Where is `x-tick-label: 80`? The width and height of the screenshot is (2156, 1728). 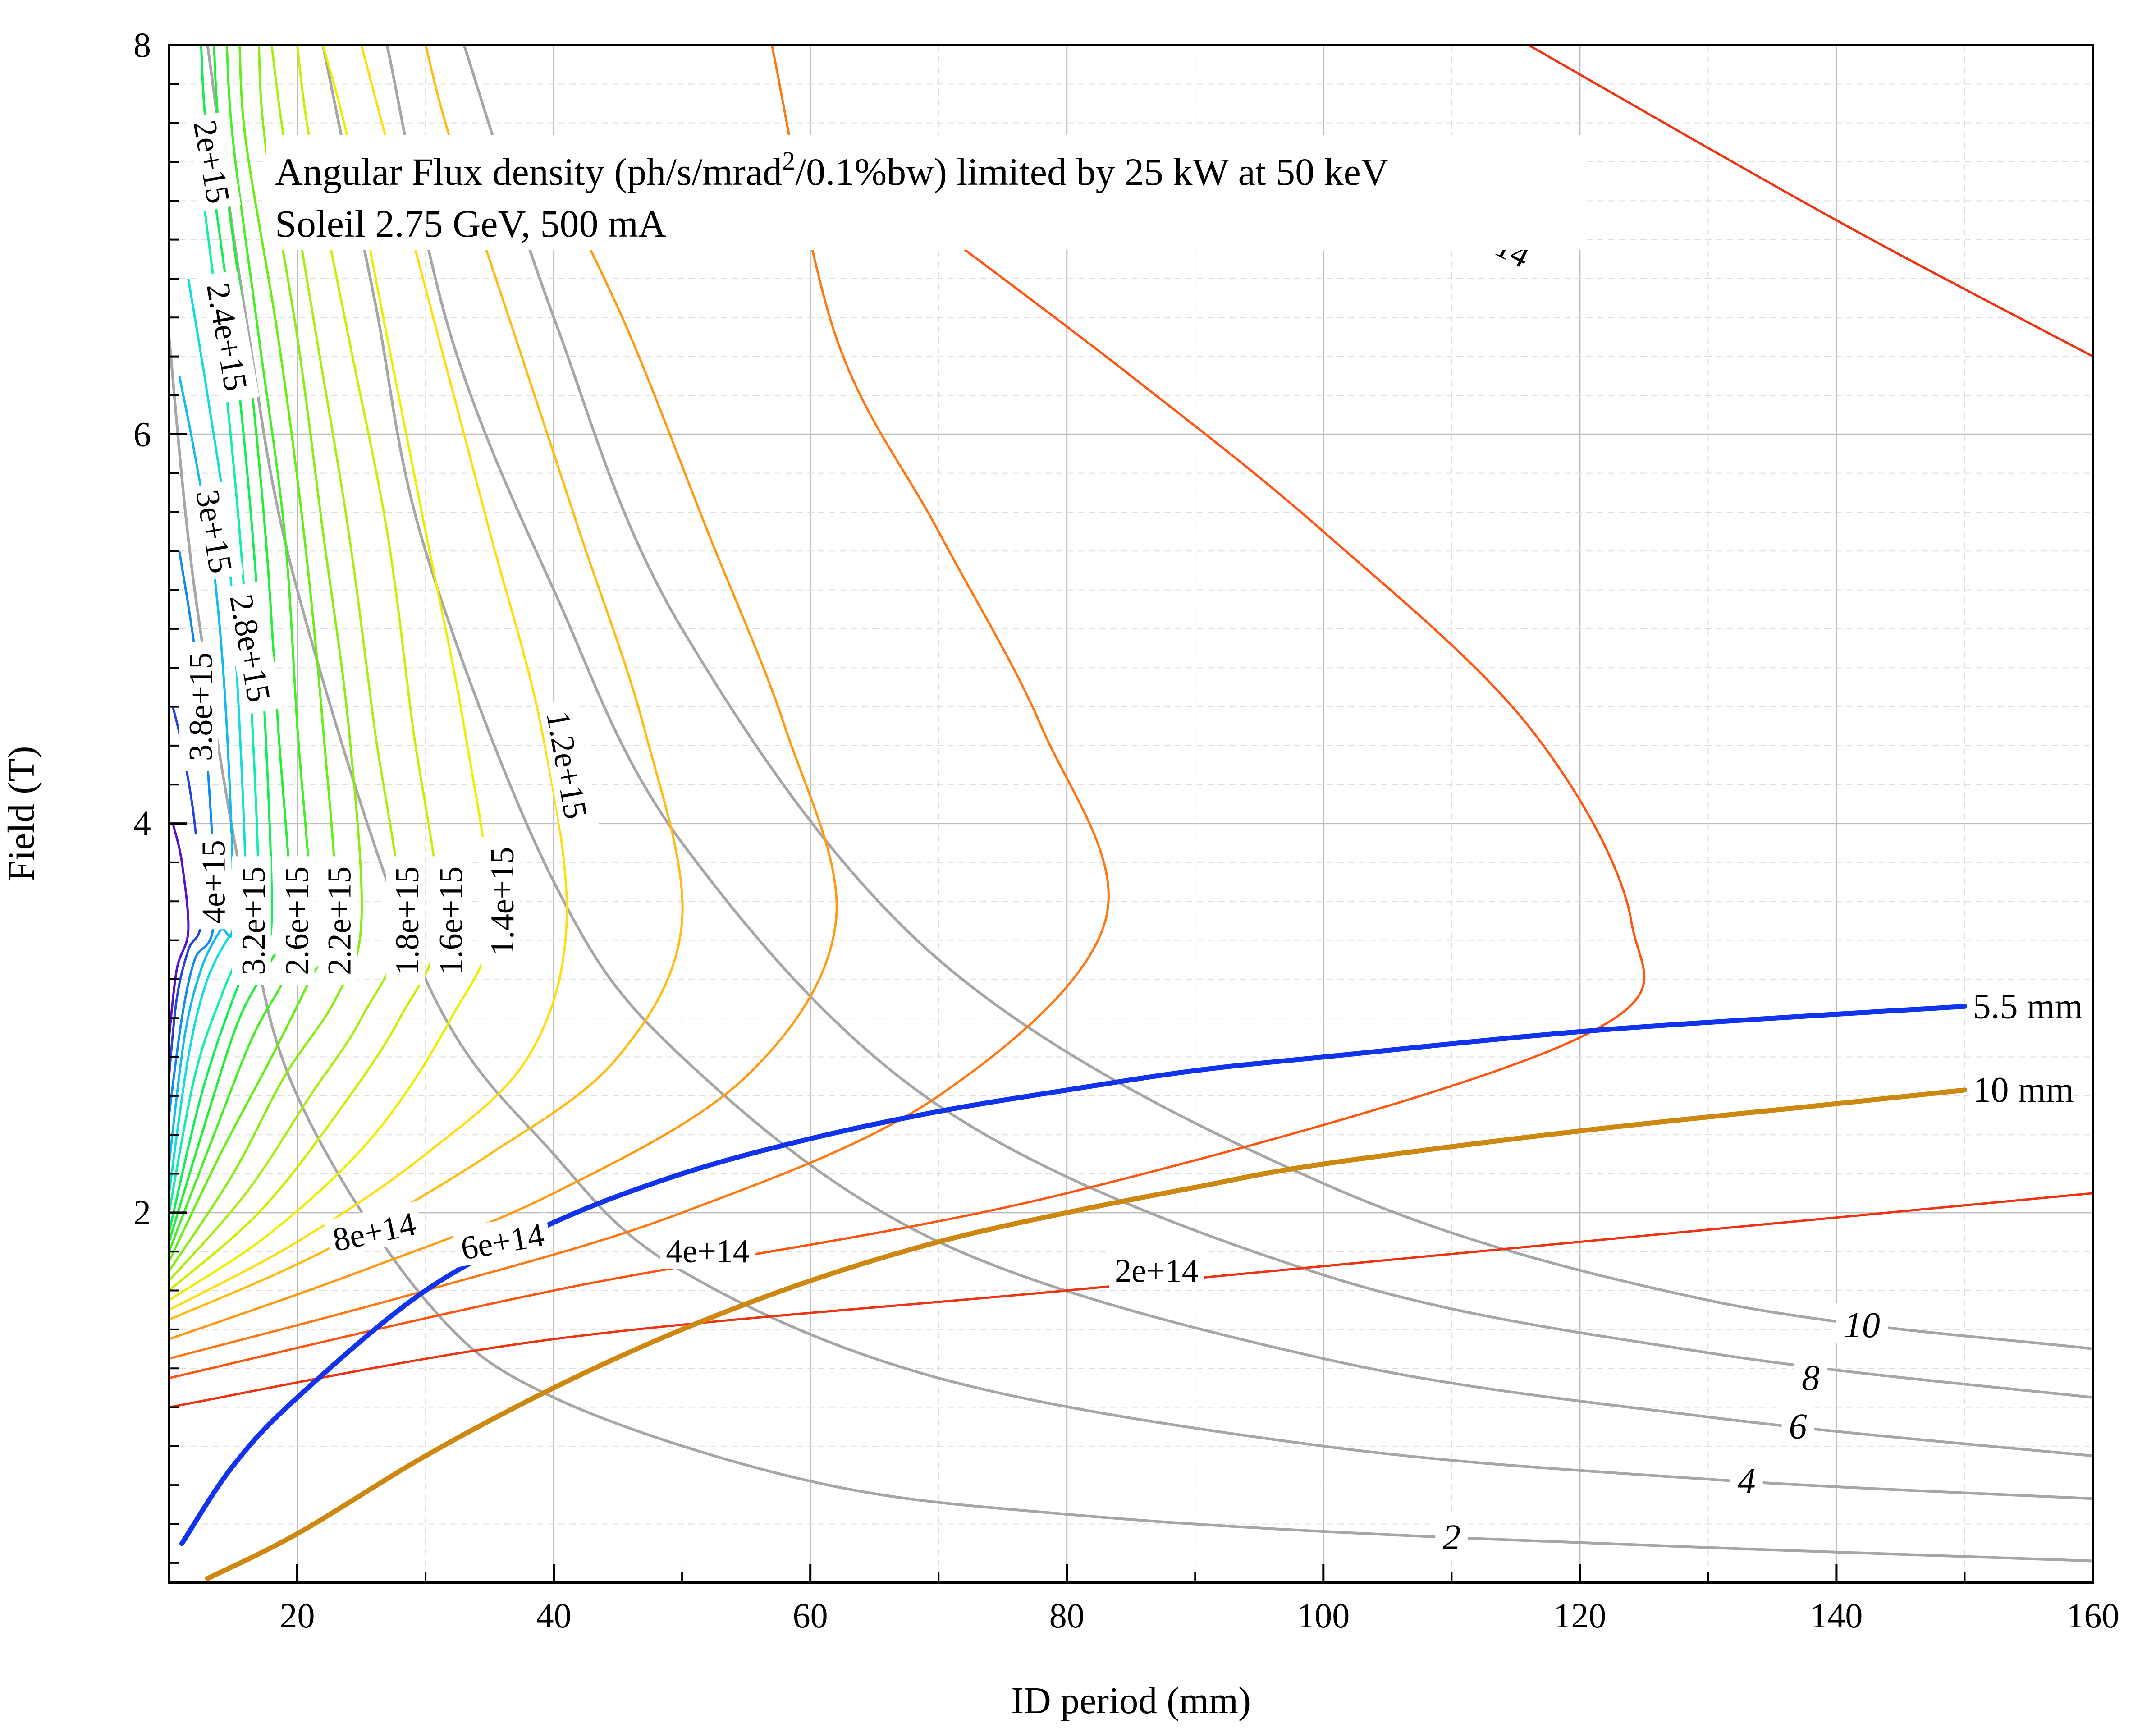 x-tick-label: 80 is located at coordinates (1067, 1615).